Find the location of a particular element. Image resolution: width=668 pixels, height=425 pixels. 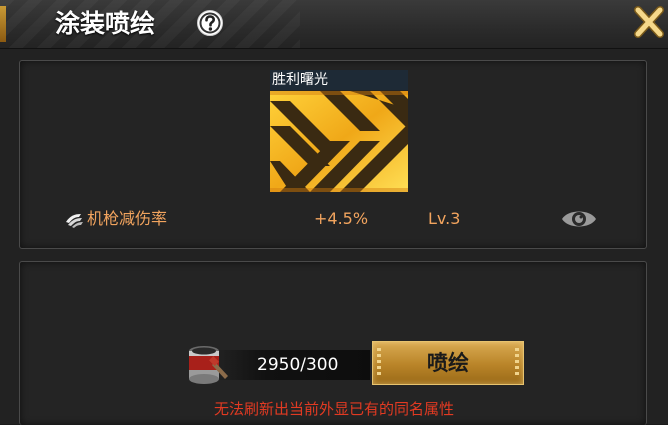

bullet-trail-icon is located at coordinates (75, 219).